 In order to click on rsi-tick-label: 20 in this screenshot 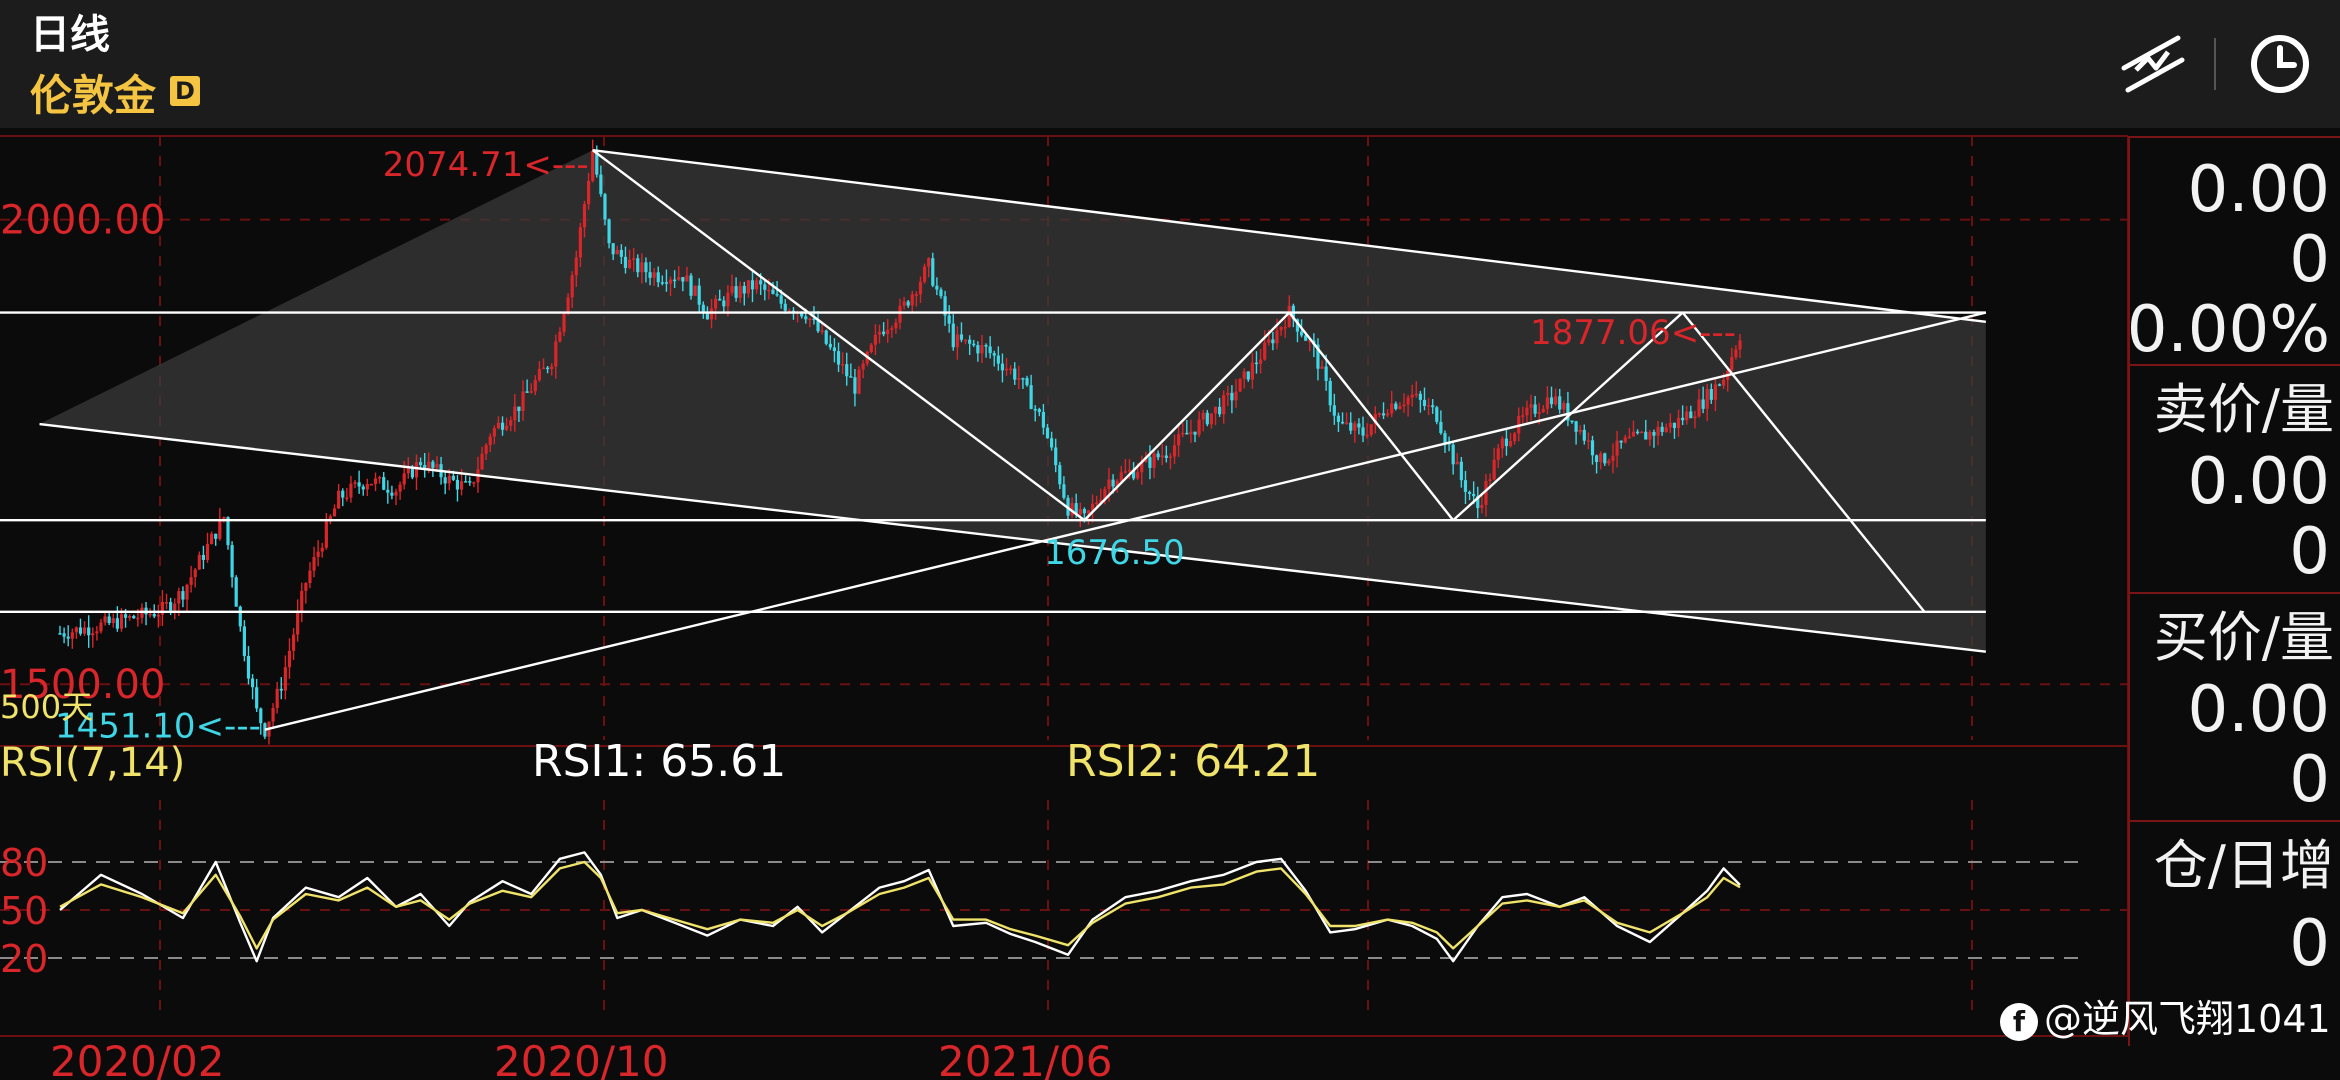, I will do `click(24, 959)`.